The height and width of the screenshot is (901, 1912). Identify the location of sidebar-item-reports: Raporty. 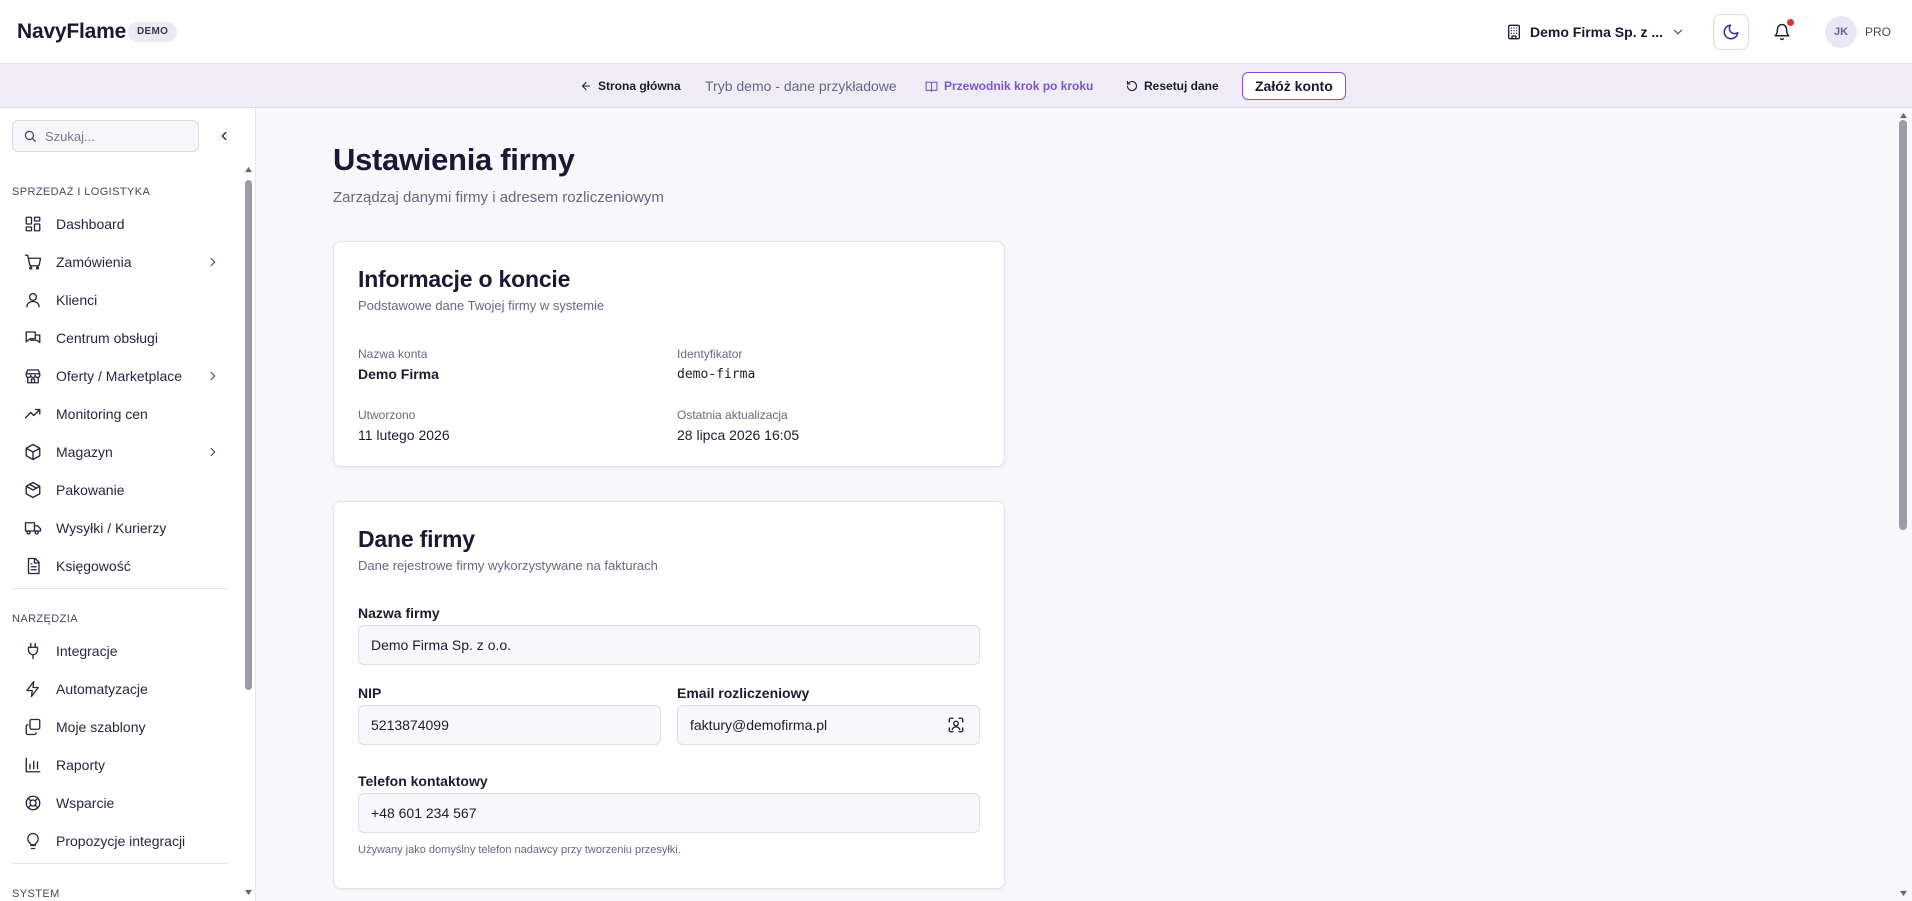
(120, 765).